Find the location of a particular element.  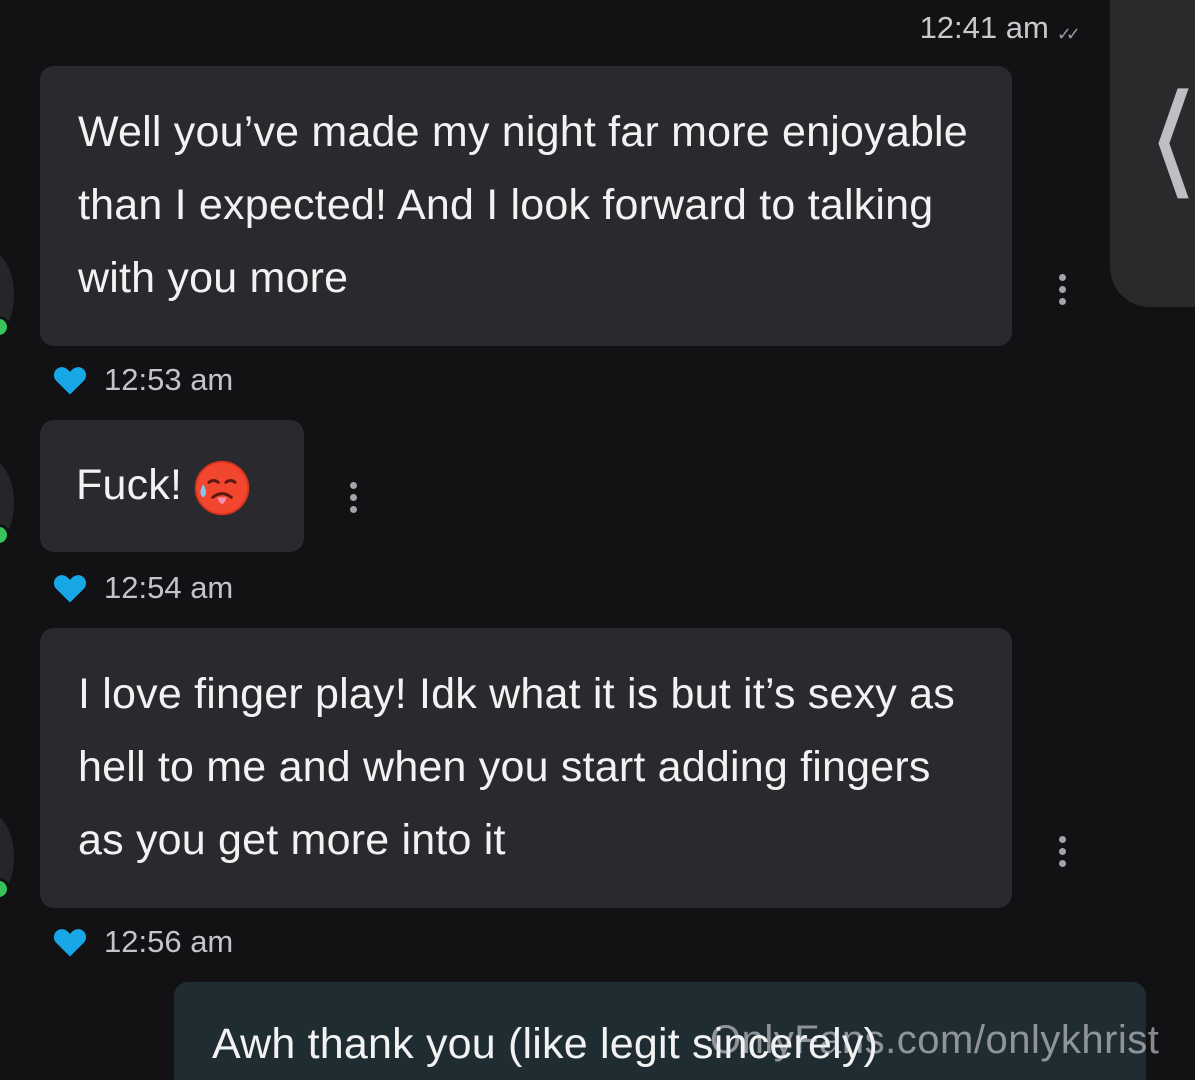

chevron-left-icon: ❬ is located at coordinates (1168, 135).